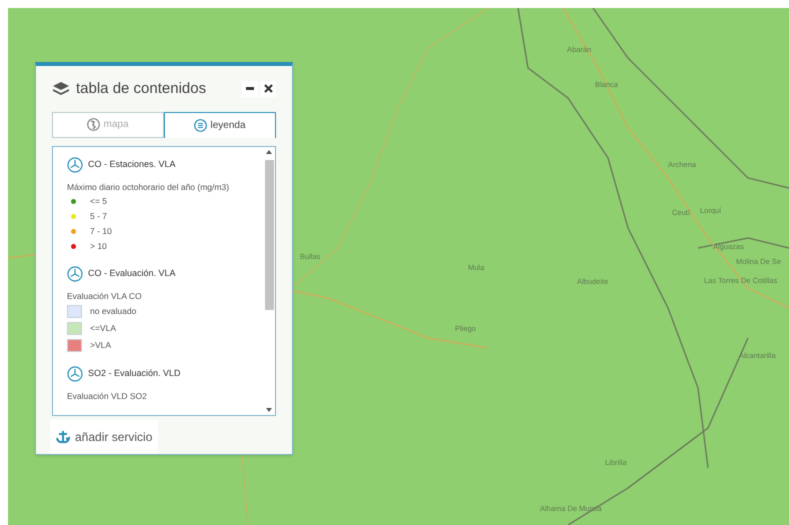  Describe the element at coordinates (61, 88) in the screenshot. I see `layers-icon` at that location.